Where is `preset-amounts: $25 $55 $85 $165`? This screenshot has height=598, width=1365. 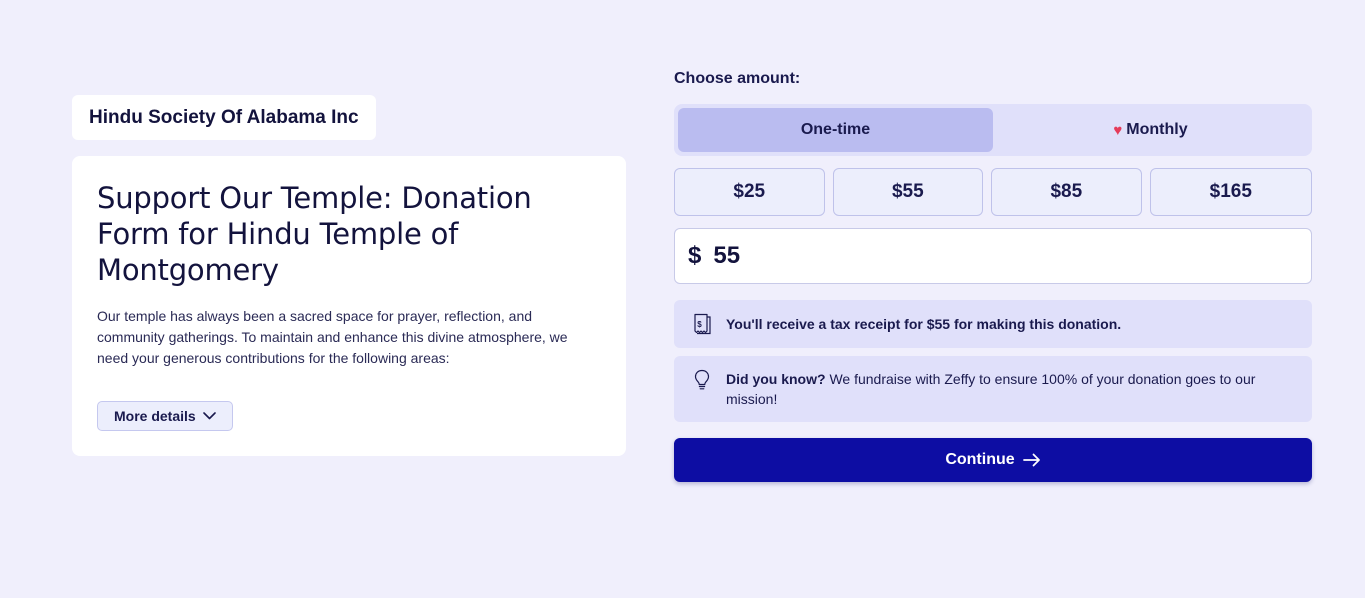
preset-amounts: $25 $55 $85 $165 is located at coordinates (993, 192).